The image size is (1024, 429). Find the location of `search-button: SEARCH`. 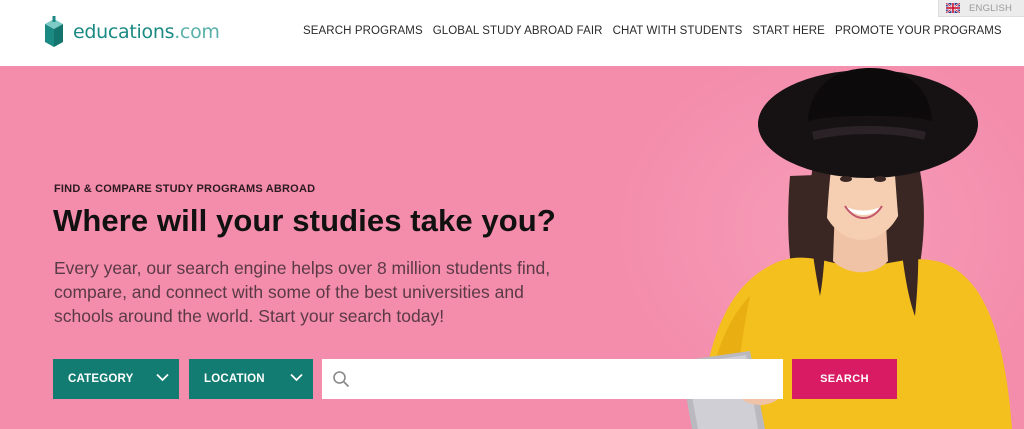

search-button: SEARCH is located at coordinates (844, 379).